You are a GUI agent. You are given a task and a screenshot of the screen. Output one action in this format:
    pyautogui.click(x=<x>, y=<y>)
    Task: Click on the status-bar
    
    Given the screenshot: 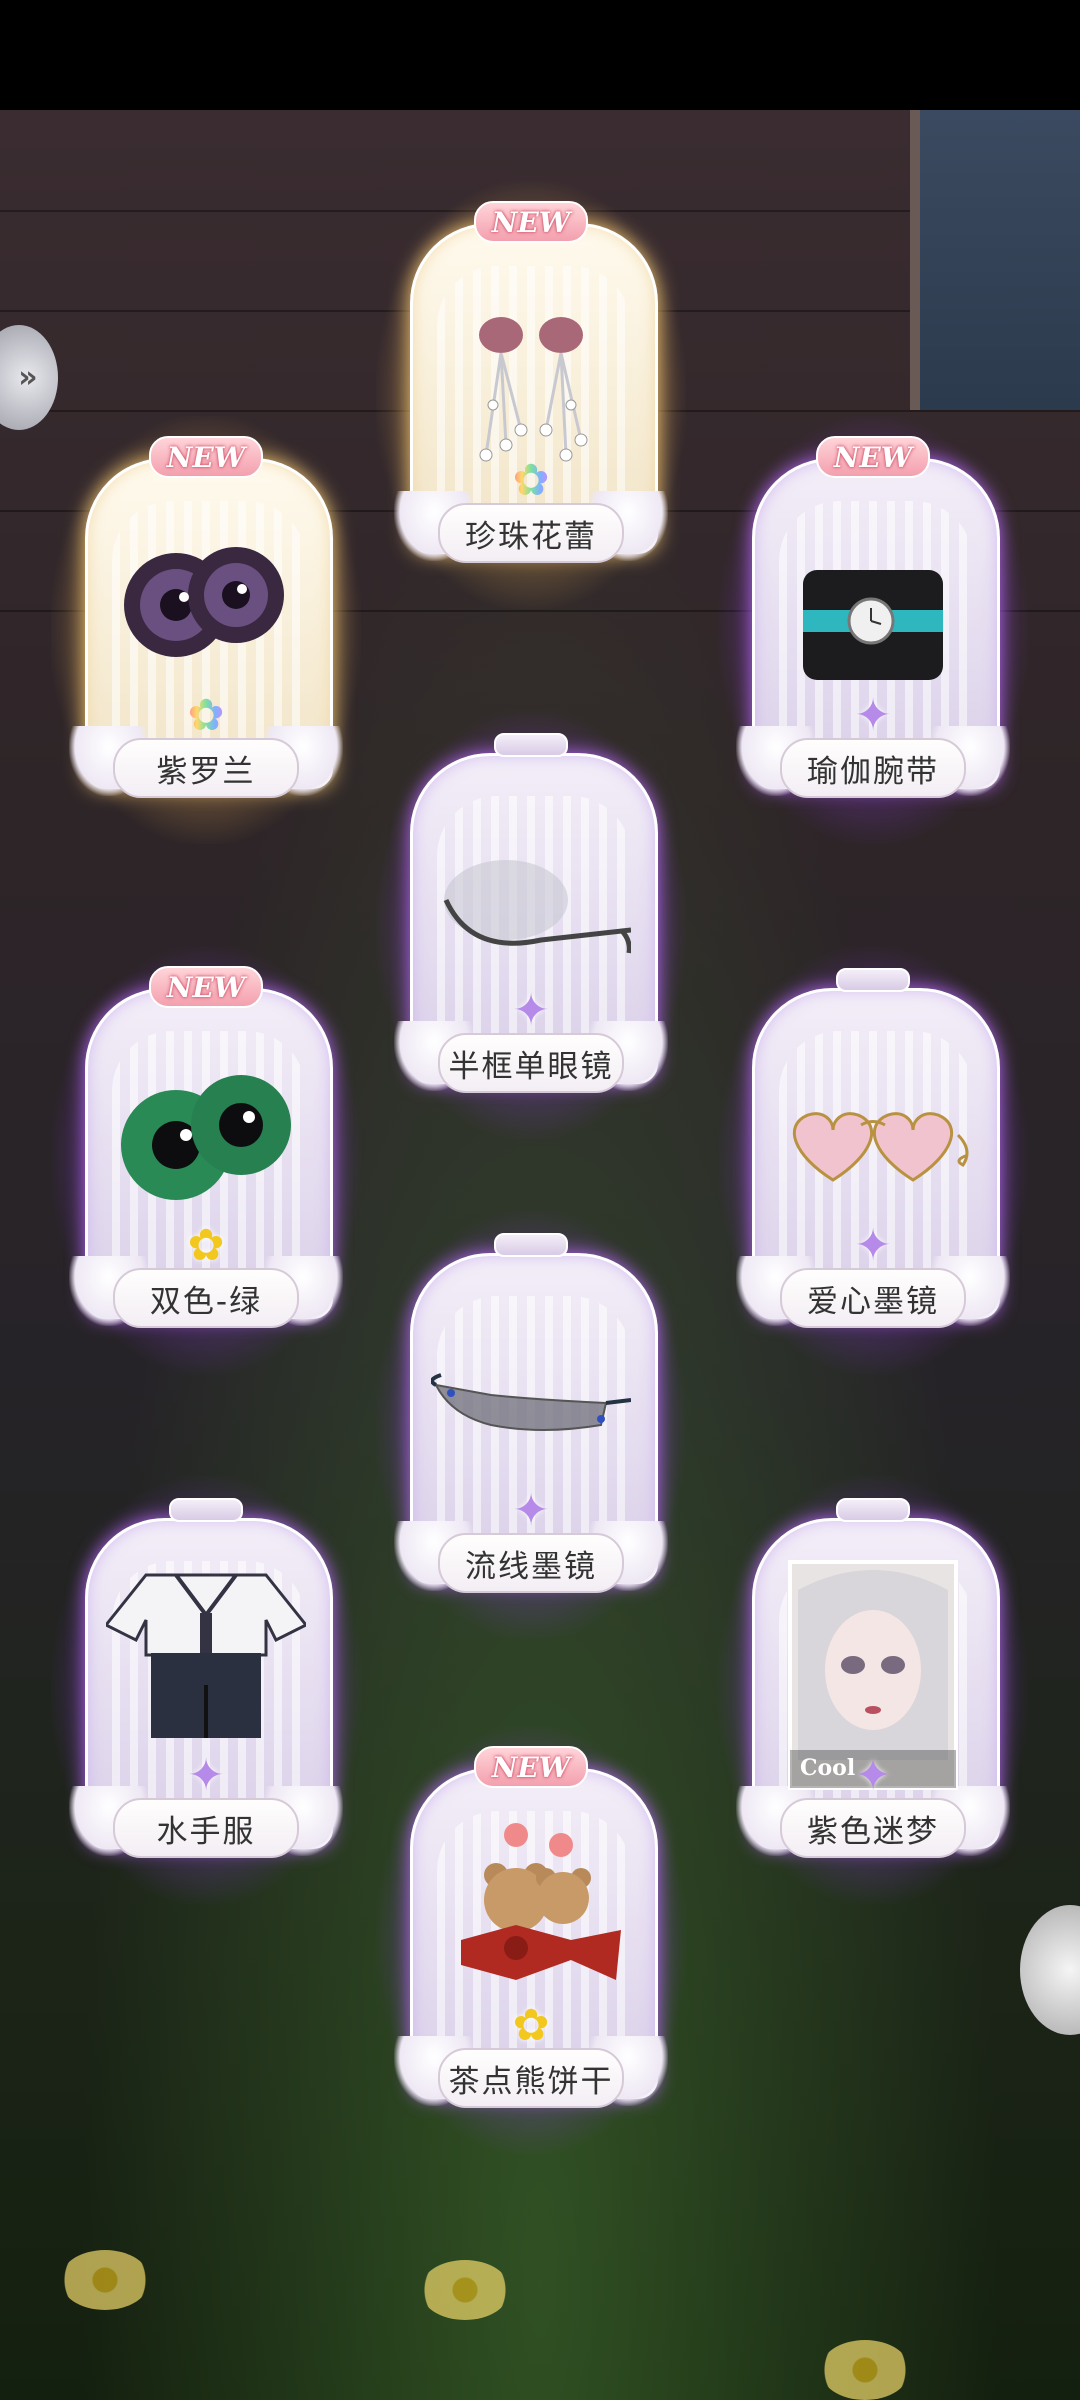 What is the action you would take?
    pyautogui.click(x=540, y=55)
    